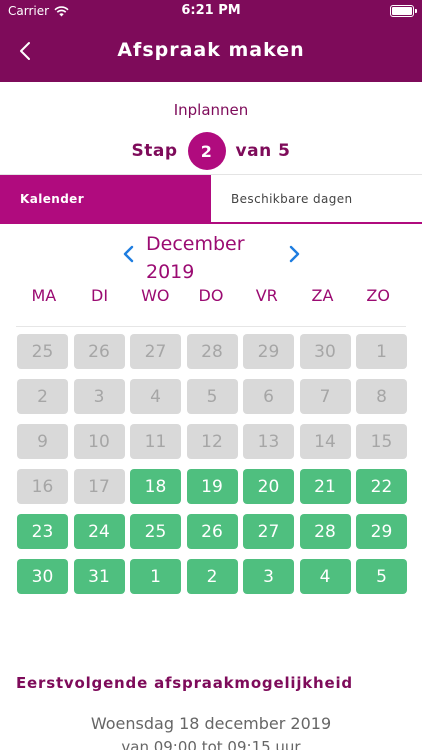  I want to click on calendar-day-unavailable: 17, so click(99, 486).